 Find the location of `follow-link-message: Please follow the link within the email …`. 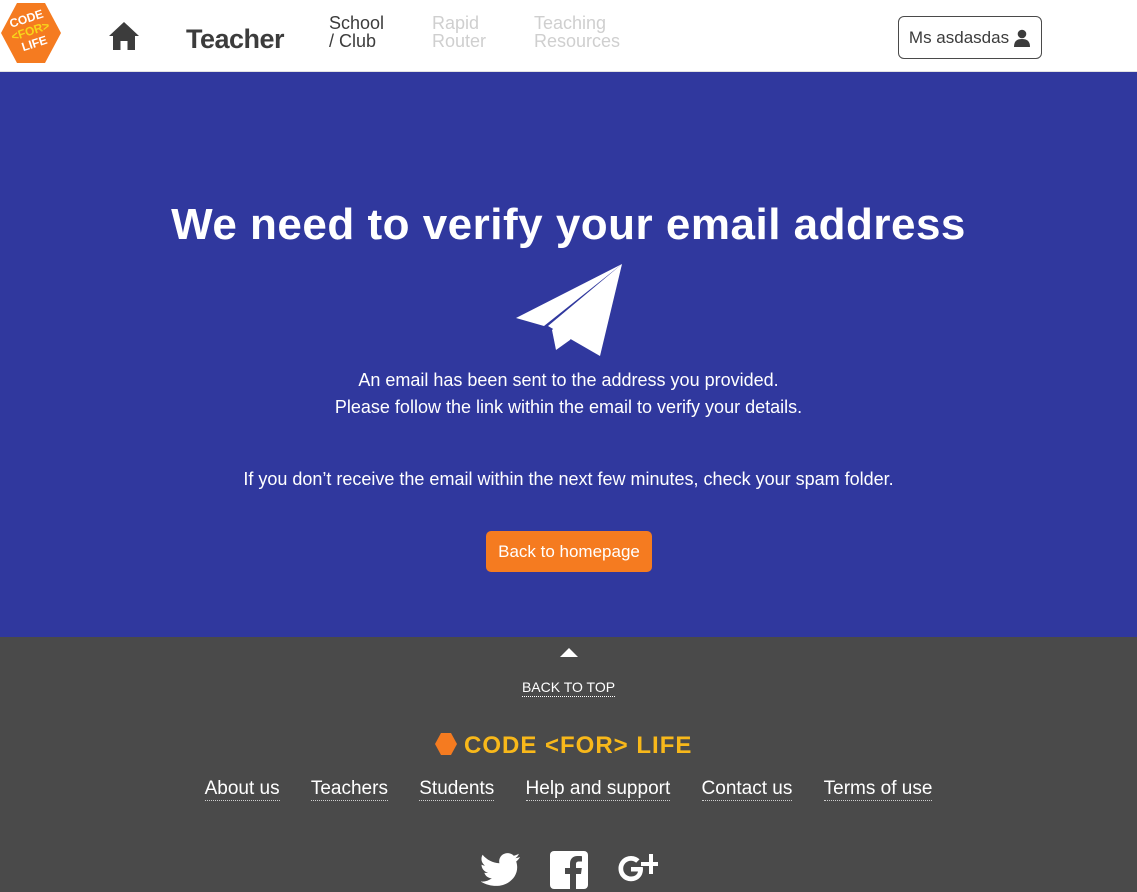

follow-link-message: Please follow the link within the email … is located at coordinates (568, 407).